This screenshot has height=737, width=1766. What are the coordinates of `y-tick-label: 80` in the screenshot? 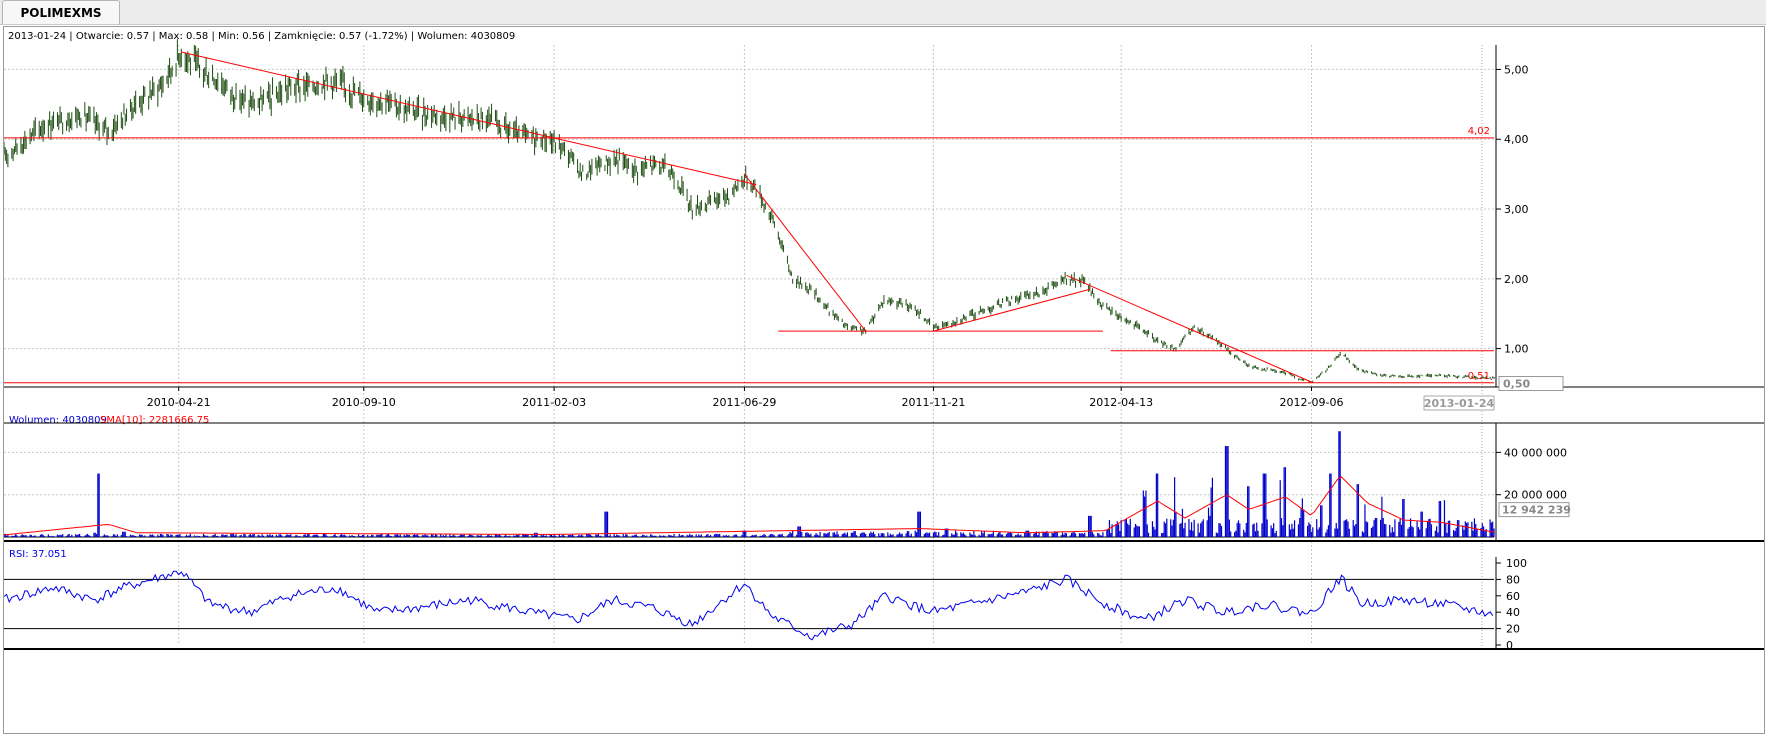 It's located at (1513, 579).